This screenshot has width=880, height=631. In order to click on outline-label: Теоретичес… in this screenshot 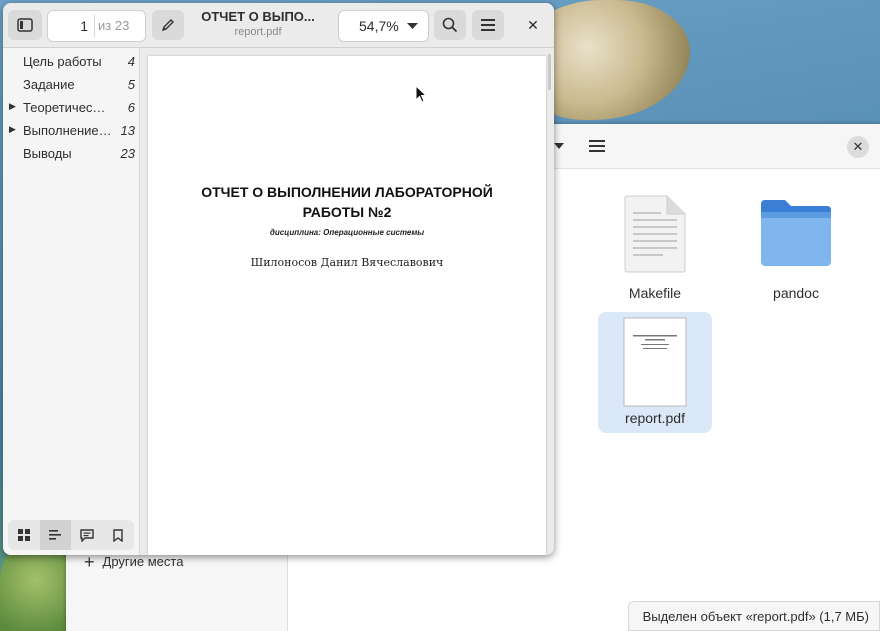, I will do `click(64, 107)`.